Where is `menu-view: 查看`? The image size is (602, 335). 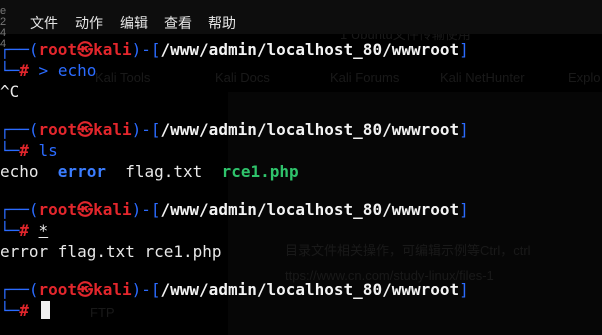
menu-view: 查看 is located at coordinates (178, 23).